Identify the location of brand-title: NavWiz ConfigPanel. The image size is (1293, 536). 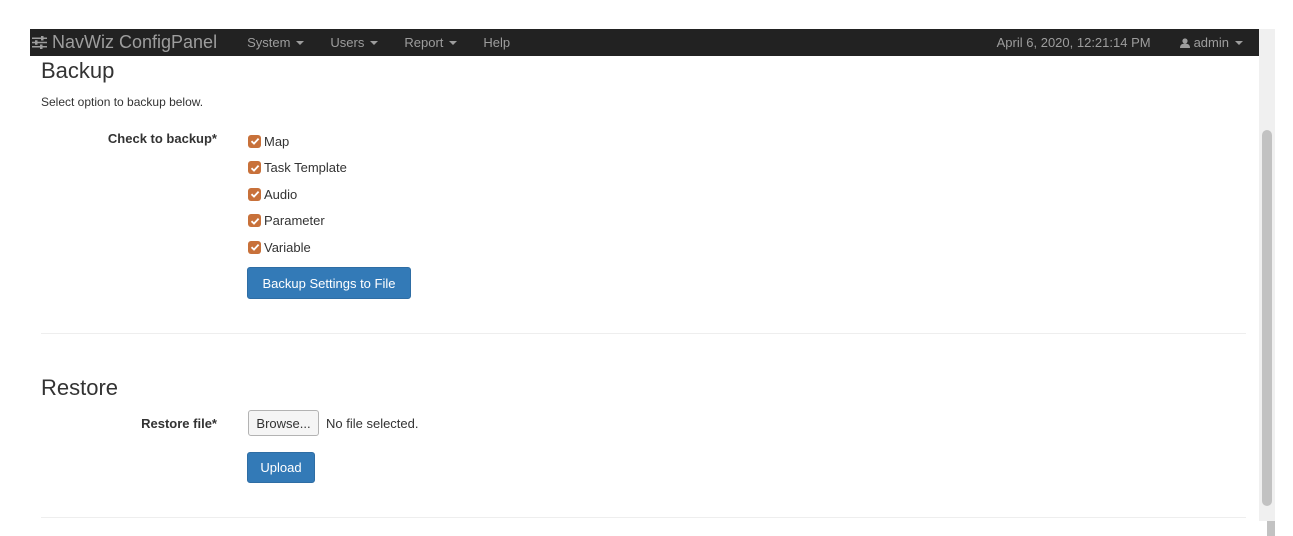
(135, 42).